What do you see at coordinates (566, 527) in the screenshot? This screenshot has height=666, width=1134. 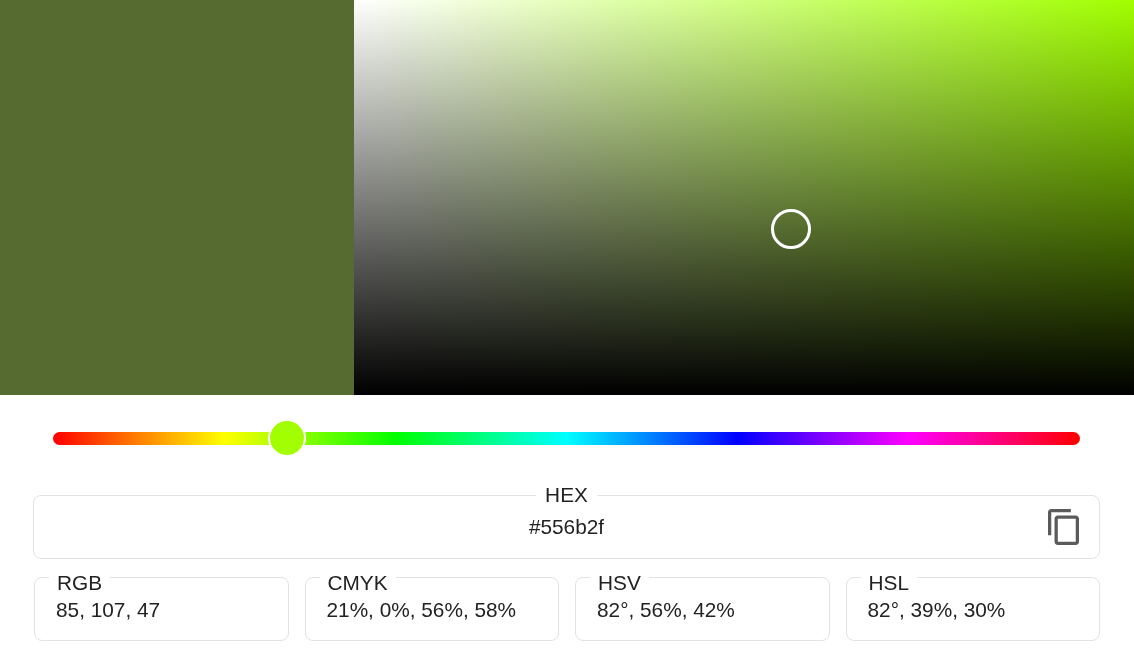 I see `hex-value-input: #556b2f` at bounding box center [566, 527].